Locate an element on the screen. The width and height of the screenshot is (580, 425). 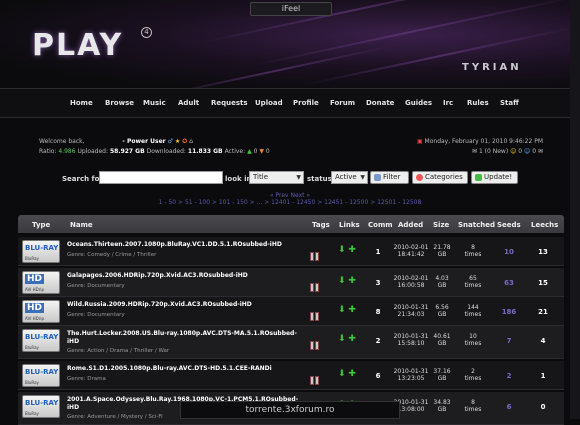
scrollbar is located at coordinates (575, 209).